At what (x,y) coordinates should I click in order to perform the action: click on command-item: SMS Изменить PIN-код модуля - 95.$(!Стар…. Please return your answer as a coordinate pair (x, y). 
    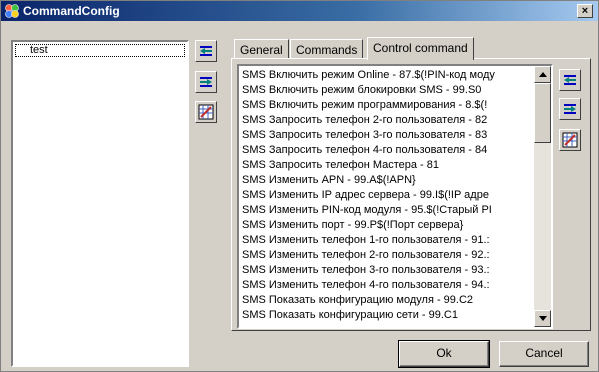
    Looking at the image, I should click on (387, 210).